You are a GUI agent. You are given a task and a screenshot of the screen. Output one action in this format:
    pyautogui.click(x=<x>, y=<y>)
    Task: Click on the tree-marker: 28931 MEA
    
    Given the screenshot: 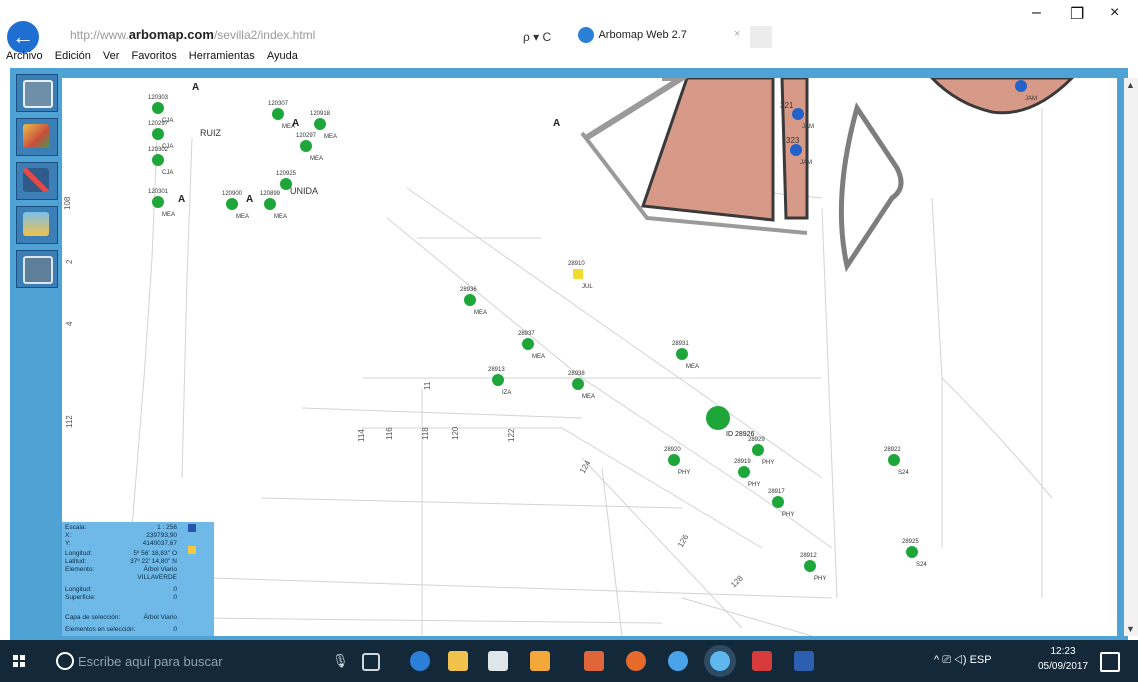 What is the action you would take?
    pyautogui.click(x=685, y=355)
    